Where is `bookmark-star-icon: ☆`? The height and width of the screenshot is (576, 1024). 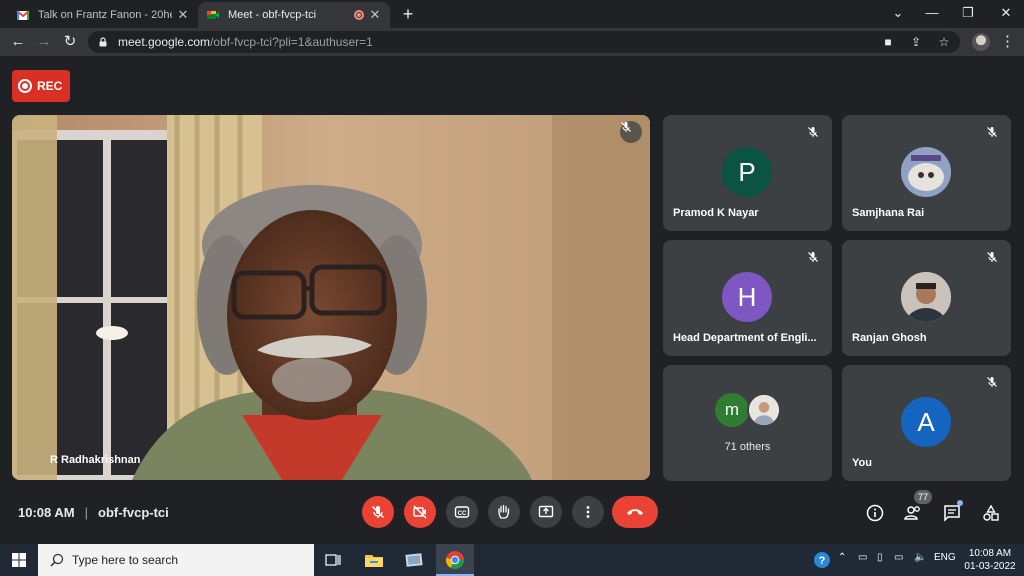 bookmark-star-icon: ☆ is located at coordinates (944, 42).